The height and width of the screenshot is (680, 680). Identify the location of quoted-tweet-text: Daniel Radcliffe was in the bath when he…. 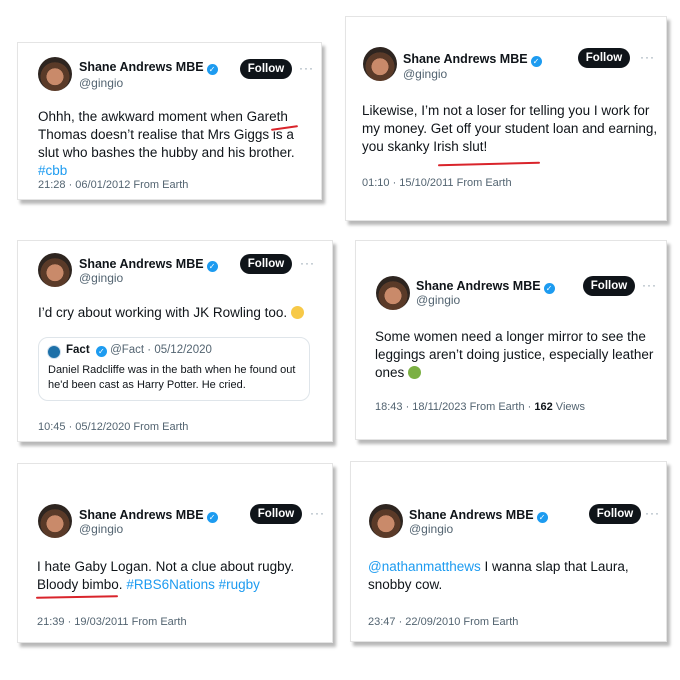
(172, 377).